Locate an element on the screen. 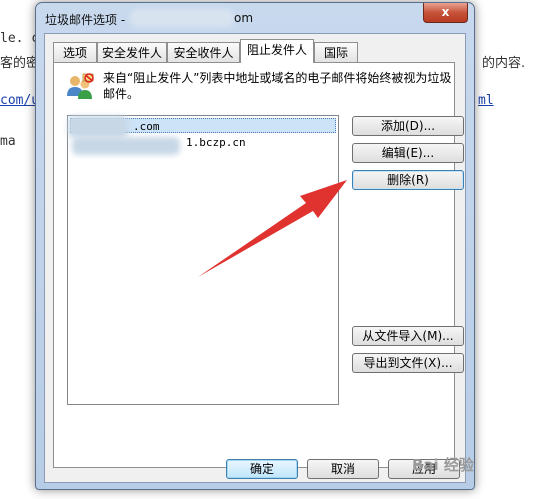 Image resolution: width=536 pixels, height=499 pixels. baidu-watermark: Bai 经验 is located at coordinates (443, 465).